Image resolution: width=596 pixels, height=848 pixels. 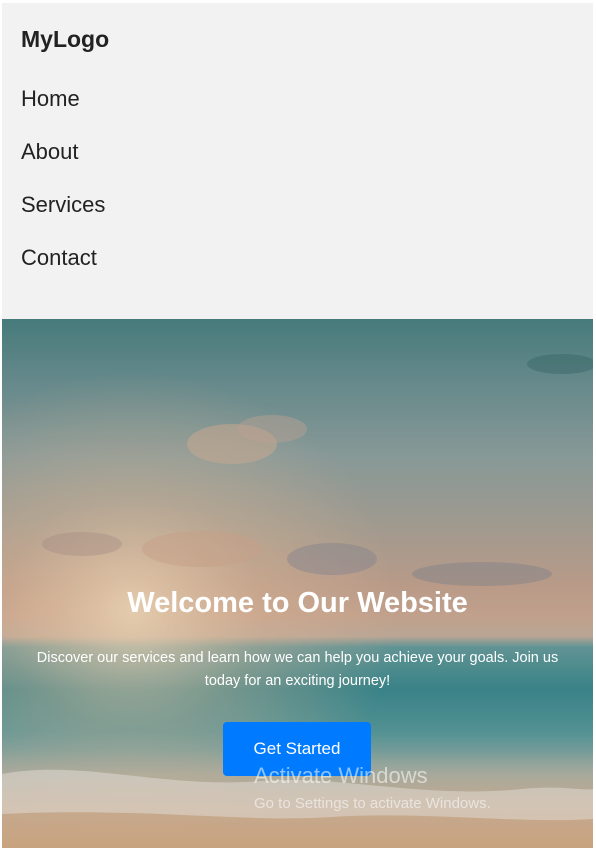 What do you see at coordinates (297, 603) in the screenshot?
I see `hero-title: Welcome to Our Website` at bounding box center [297, 603].